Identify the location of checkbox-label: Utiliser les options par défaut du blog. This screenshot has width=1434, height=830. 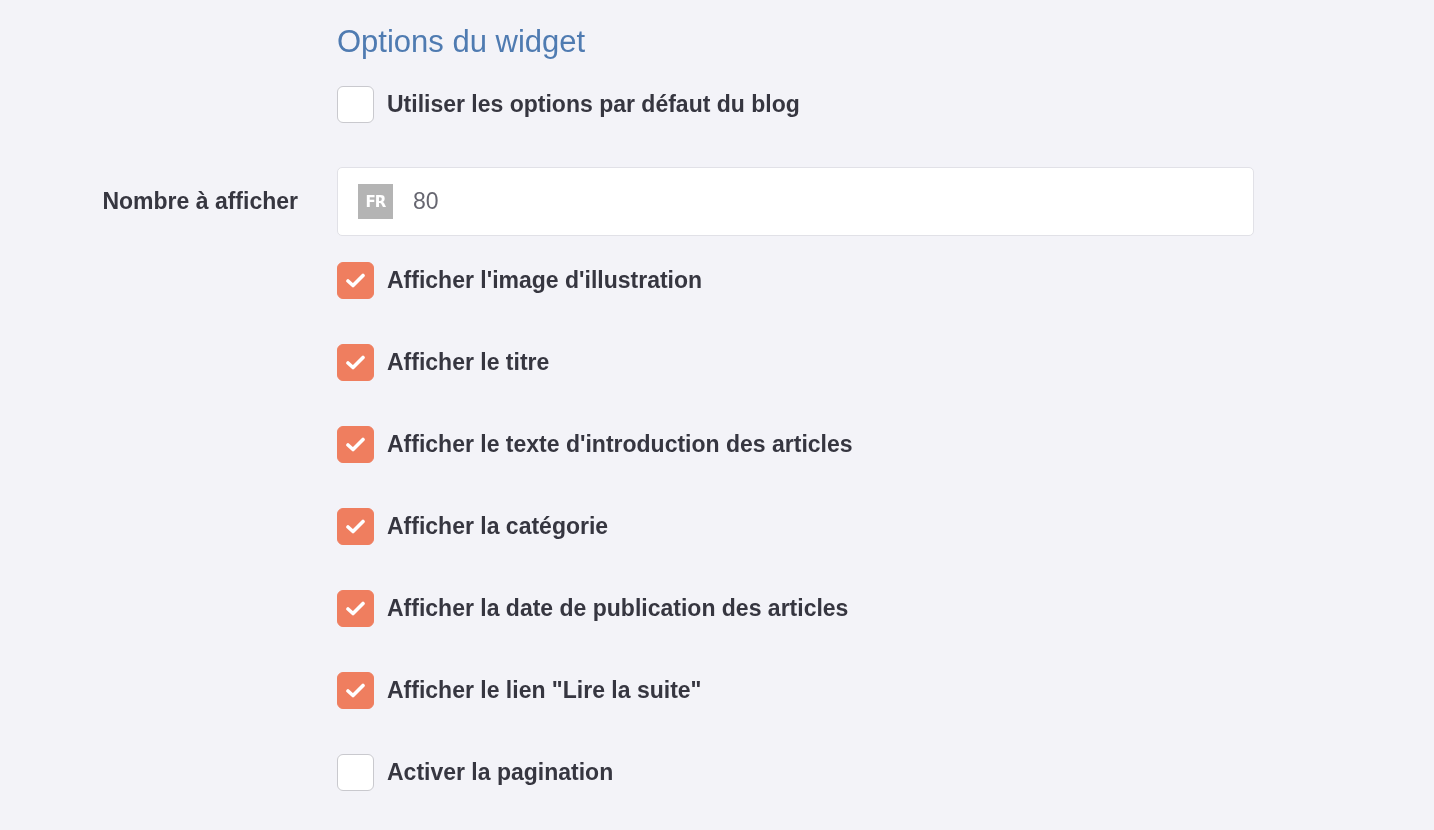
(593, 104).